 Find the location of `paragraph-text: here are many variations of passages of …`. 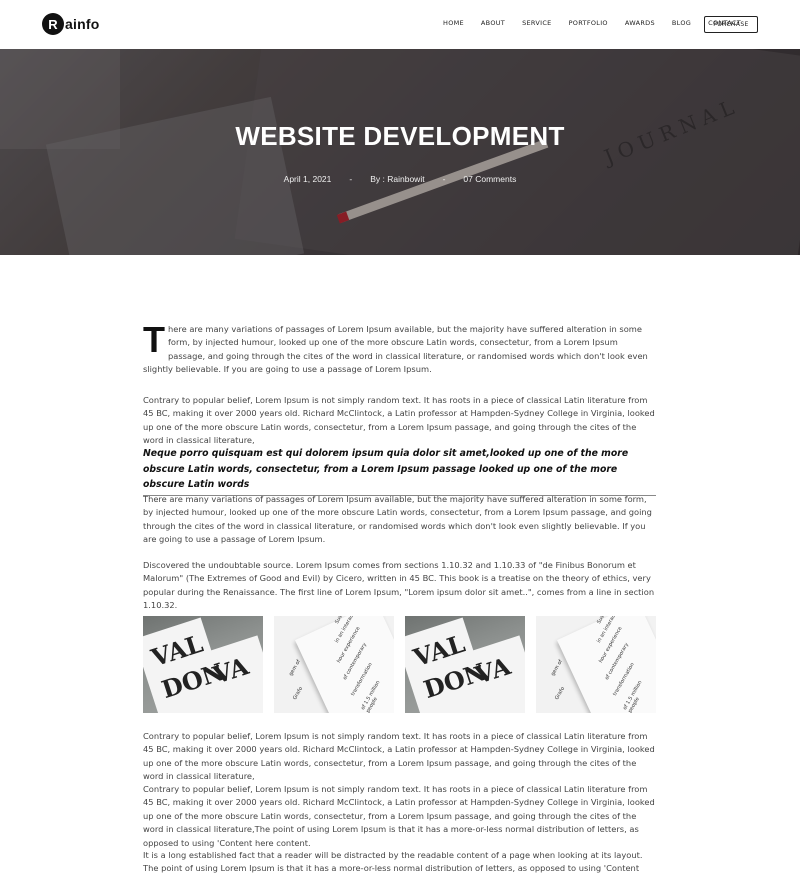

paragraph-text: here are many variations of passages of … is located at coordinates (395, 349).